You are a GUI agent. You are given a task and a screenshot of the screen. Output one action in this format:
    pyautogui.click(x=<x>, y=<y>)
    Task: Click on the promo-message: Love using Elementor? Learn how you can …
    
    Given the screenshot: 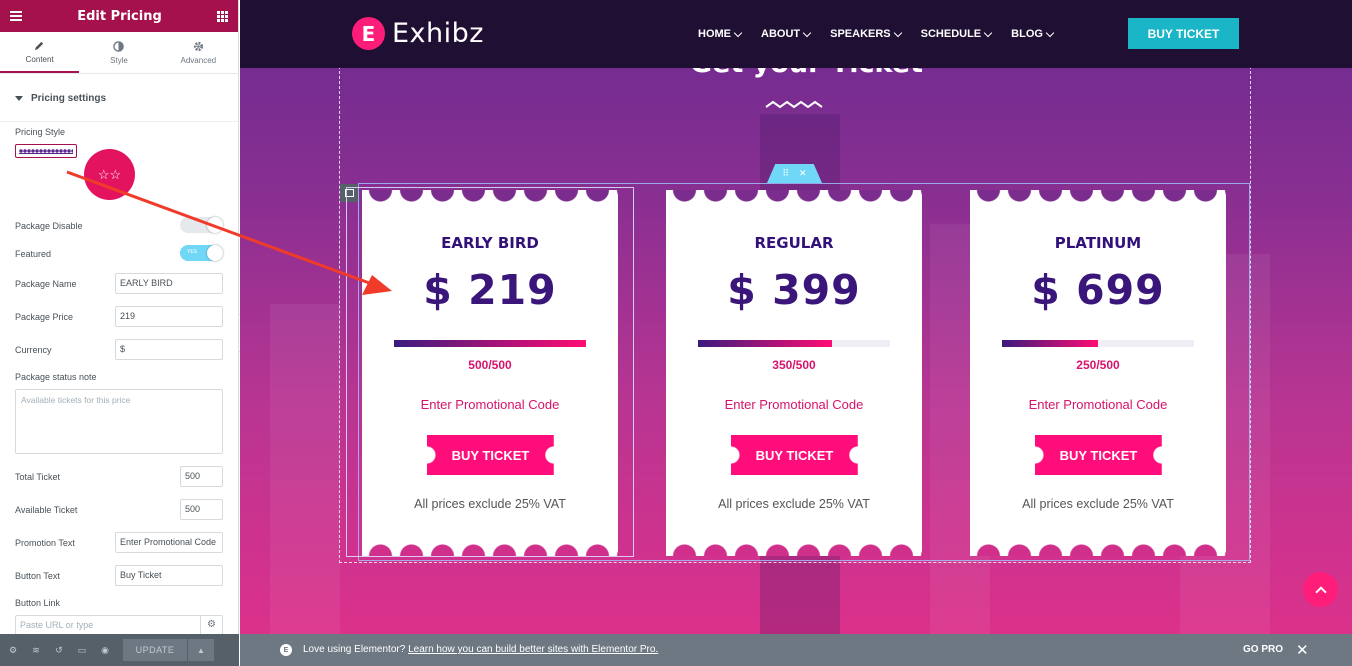 What is the action you would take?
    pyautogui.click(x=480, y=649)
    